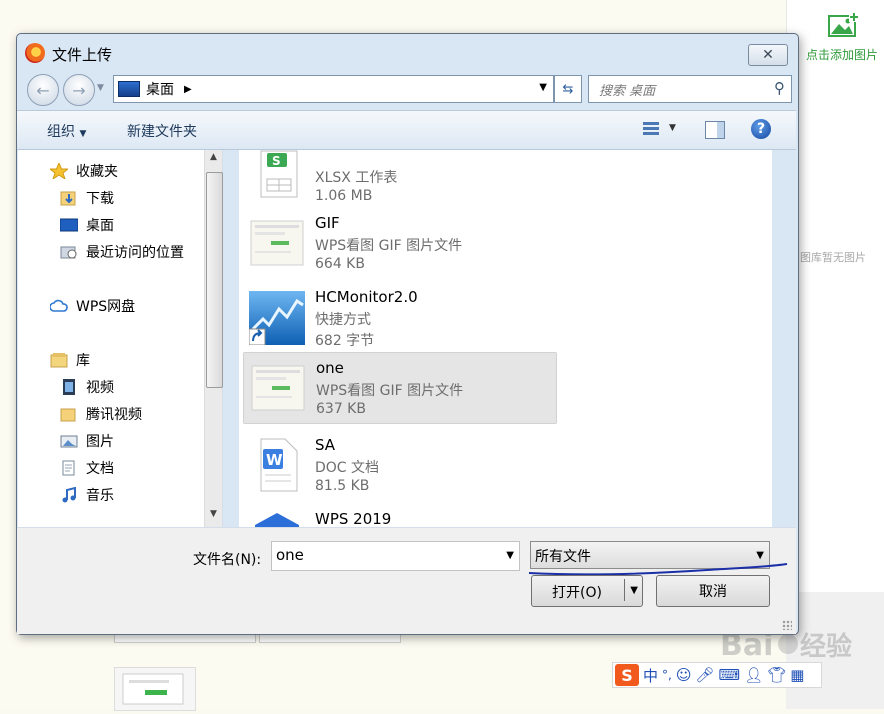  What do you see at coordinates (69, 198) in the screenshot?
I see `folder-download-icon` at bounding box center [69, 198].